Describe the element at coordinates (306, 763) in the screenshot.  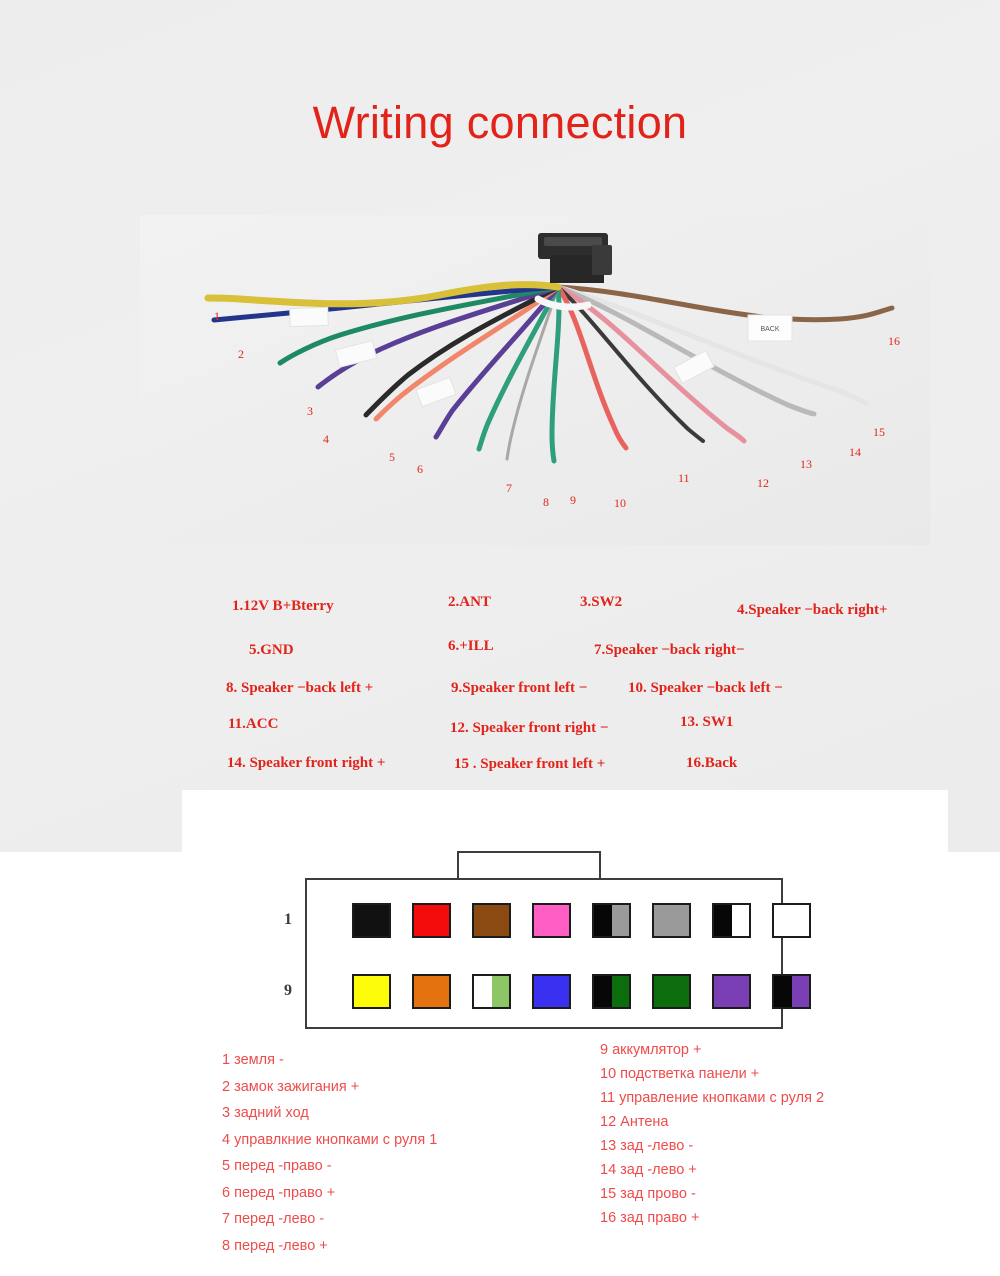
I see `legend-en-item-14: 14. Speaker front right +` at that location.